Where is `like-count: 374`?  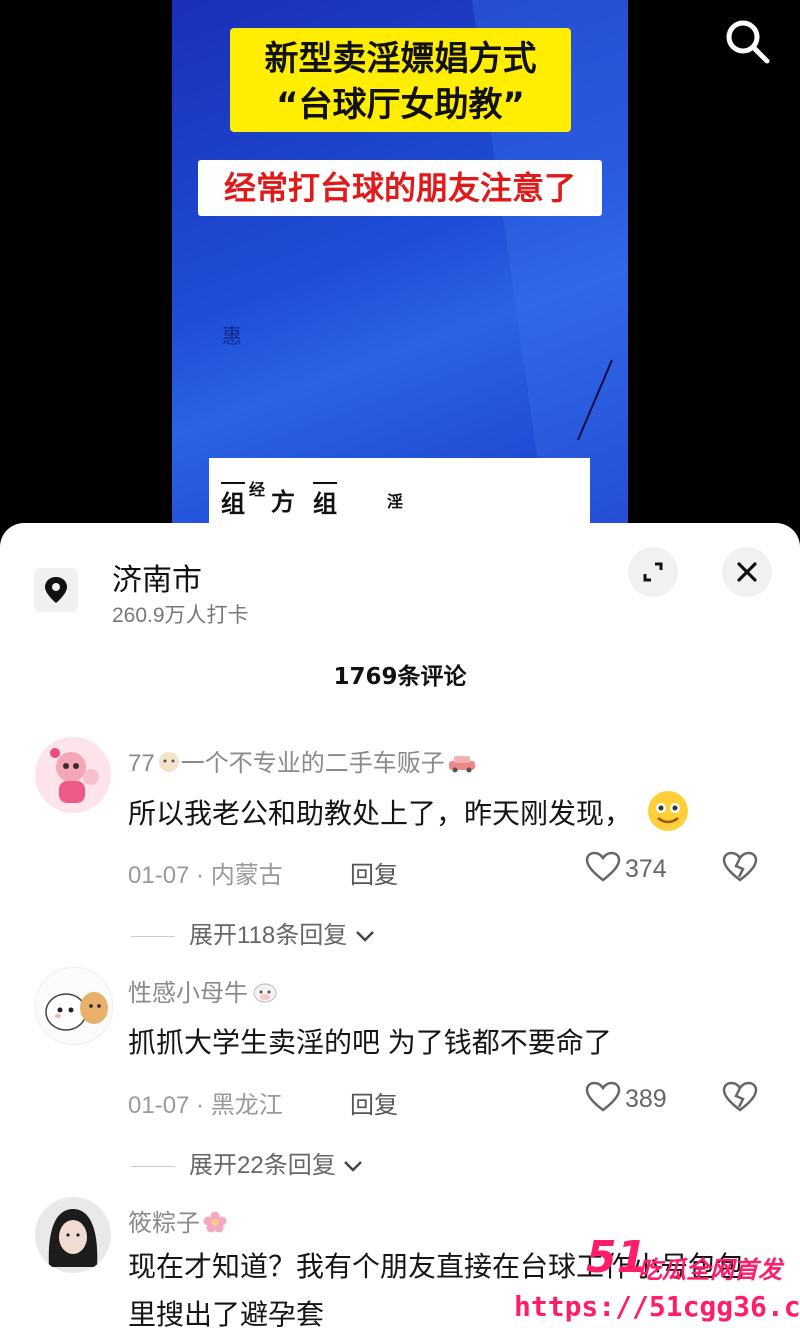
like-count: 374 is located at coordinates (646, 869).